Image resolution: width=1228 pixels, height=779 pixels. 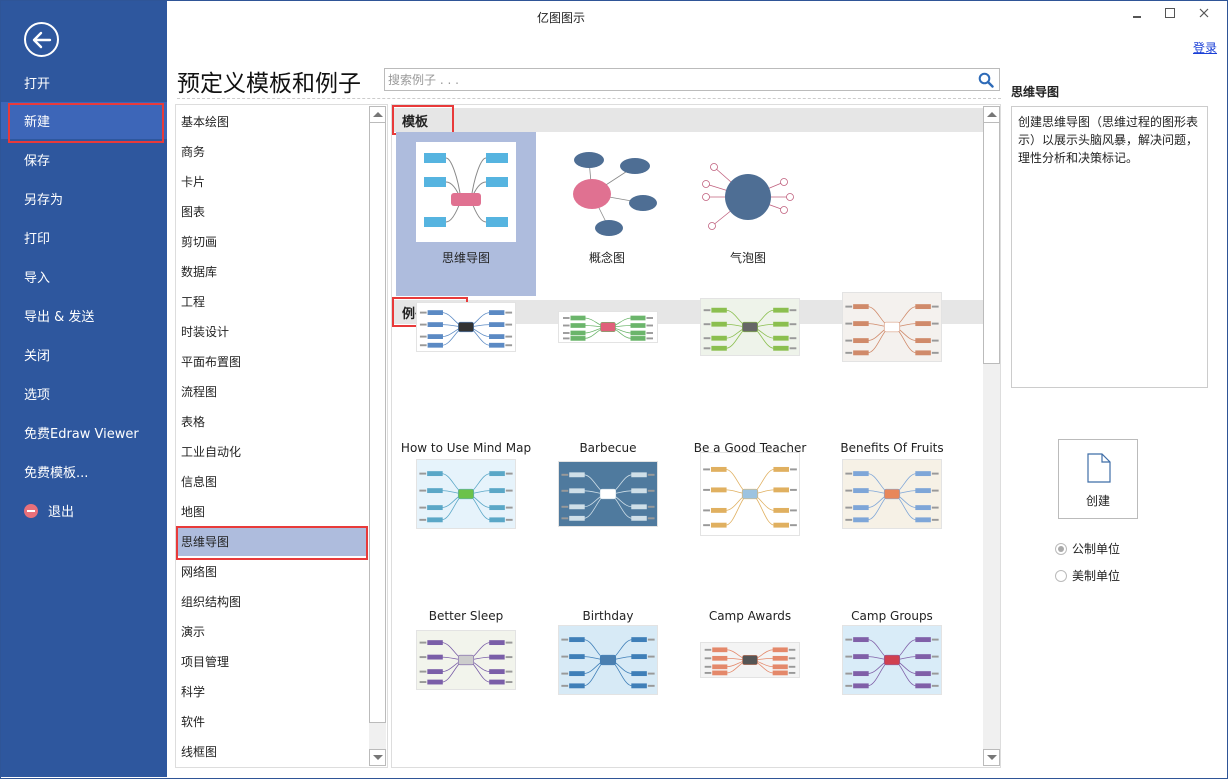 I want to click on category-item: 平面布置图, so click(x=271, y=361).